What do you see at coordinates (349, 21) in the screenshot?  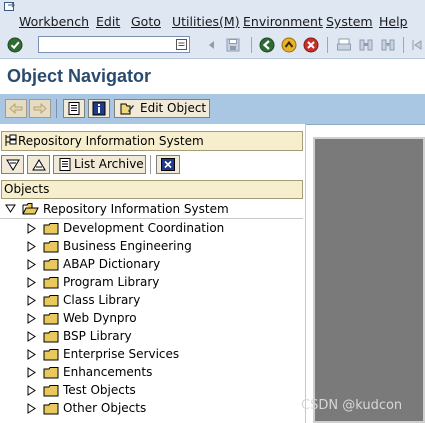 I see `menu-system: System` at bounding box center [349, 21].